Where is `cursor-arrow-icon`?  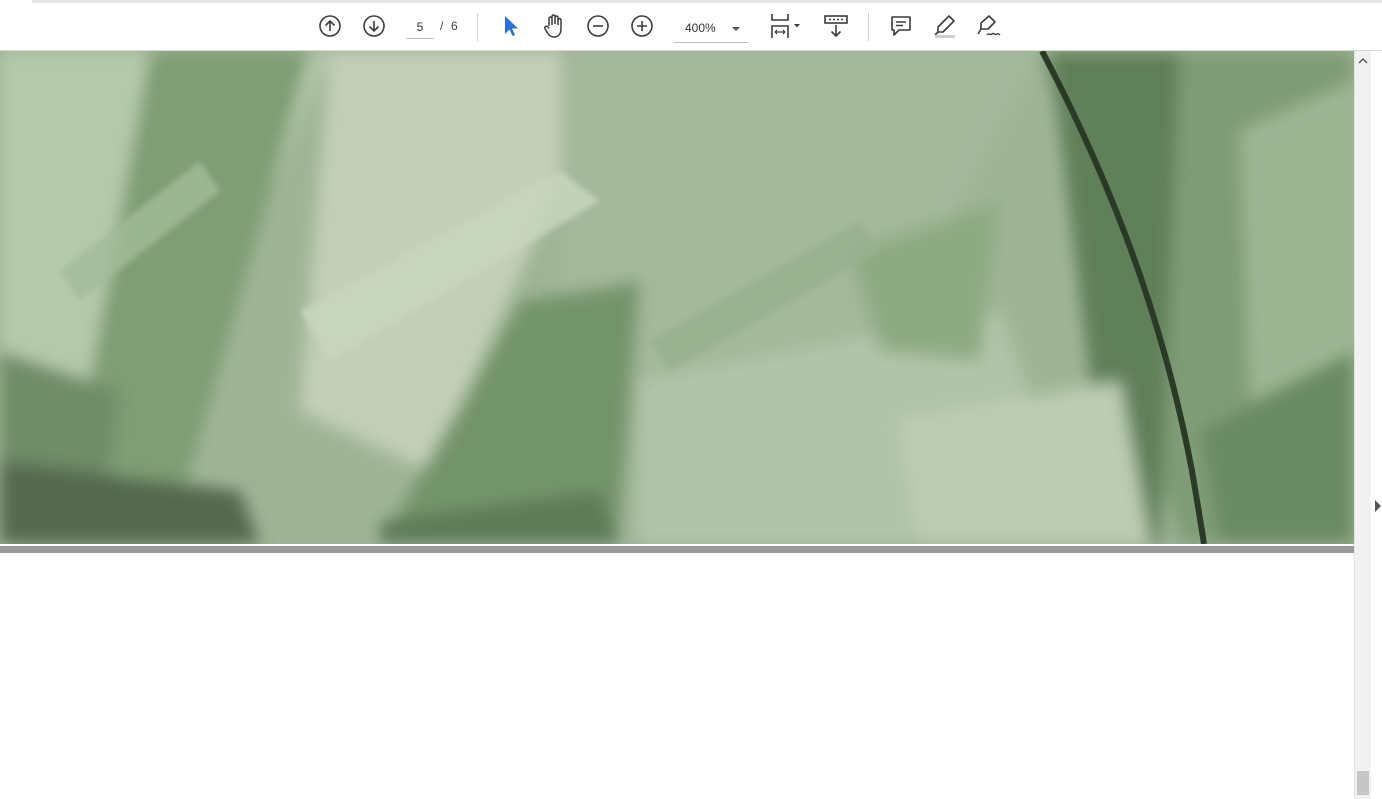
cursor-arrow-icon is located at coordinates (511, 26).